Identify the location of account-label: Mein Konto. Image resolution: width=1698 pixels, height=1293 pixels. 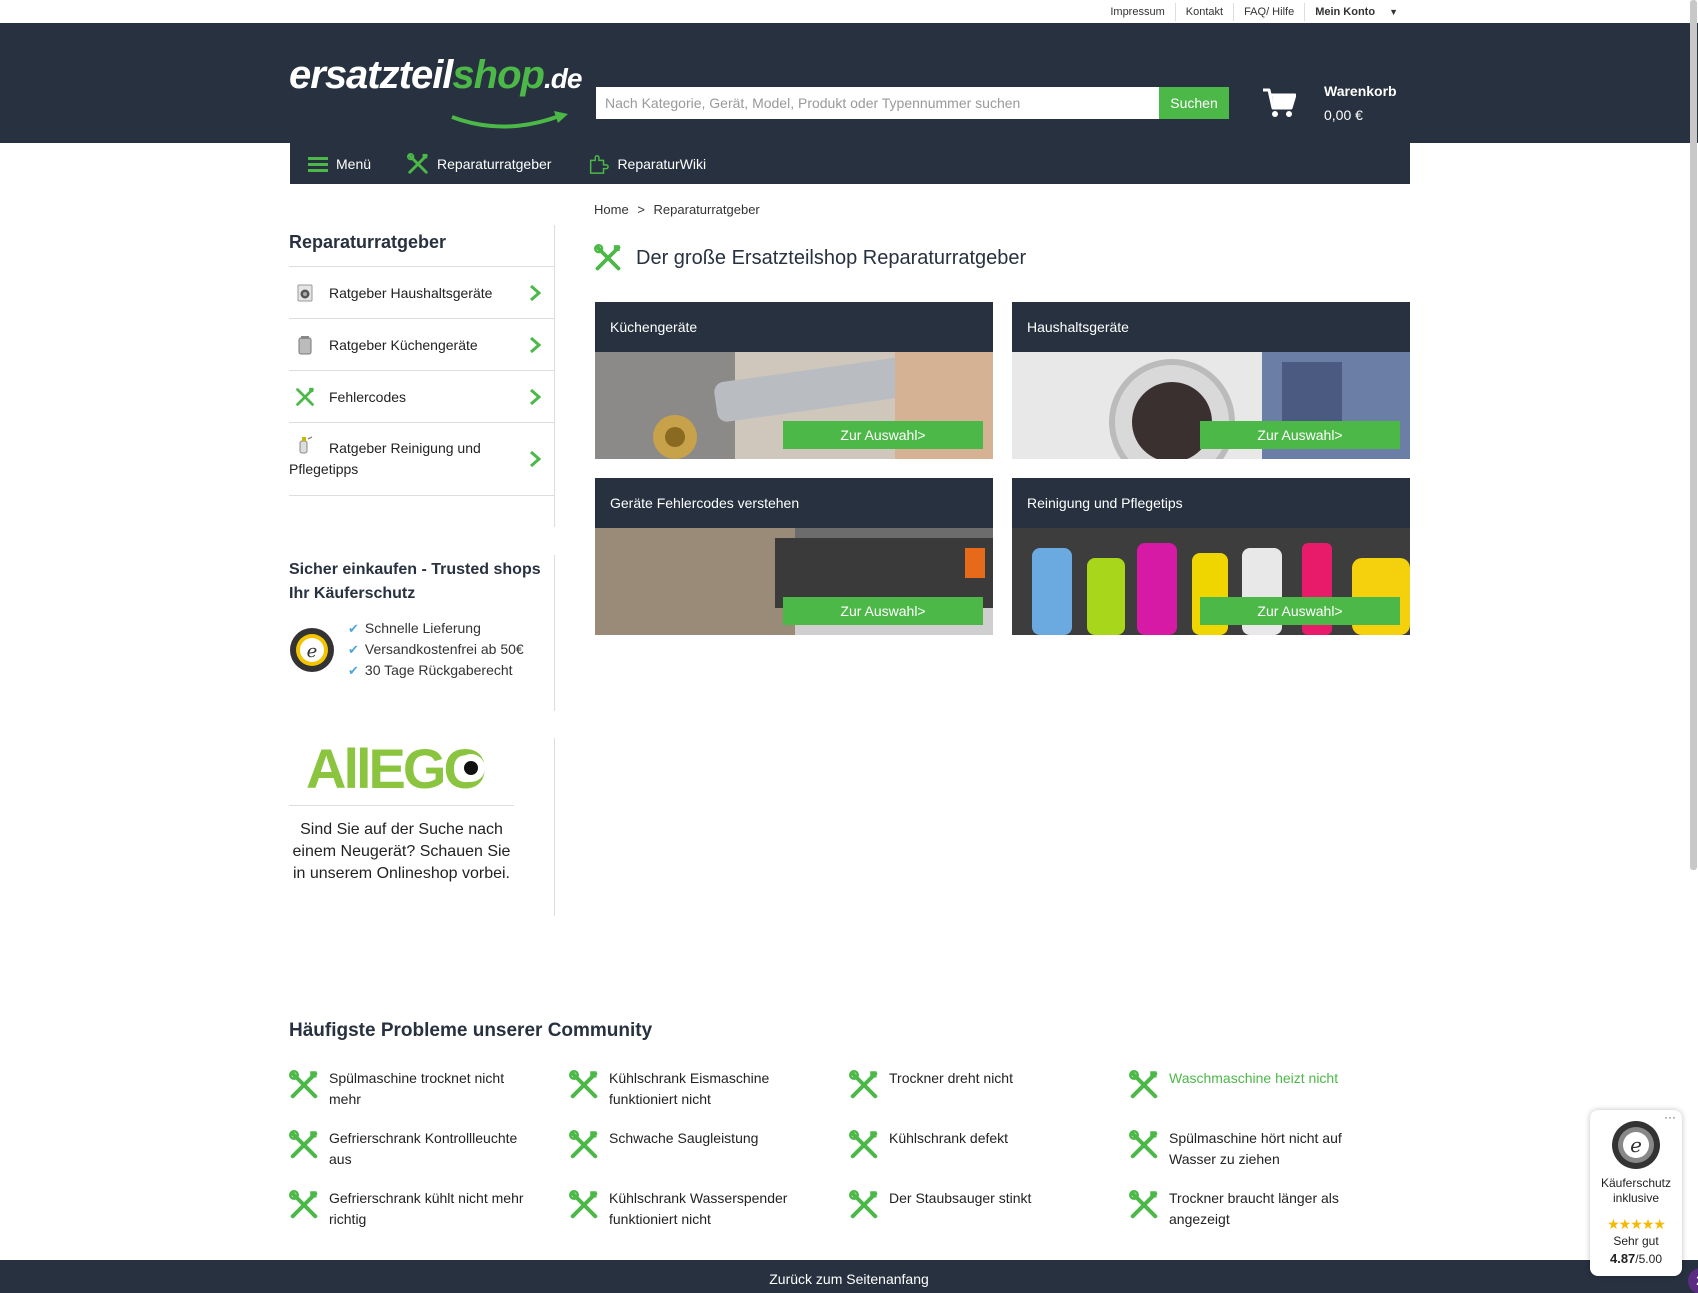
(1345, 11).